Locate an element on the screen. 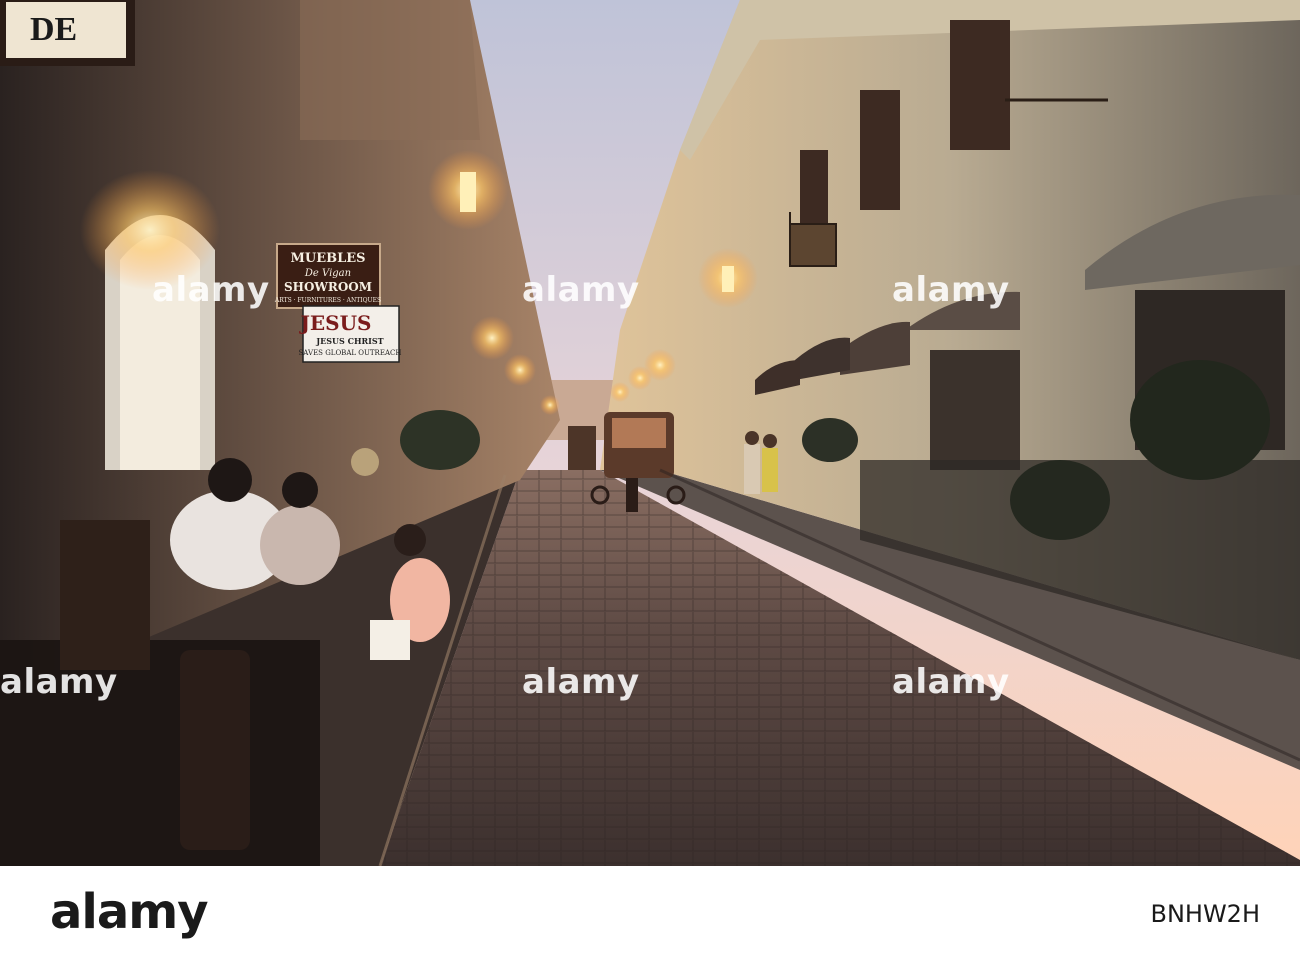 Image resolution: width=1300 pixels, height=956 pixels. svg-text: ARTS · FURNITURES · ANTIQUES is located at coordinates (327, 300).